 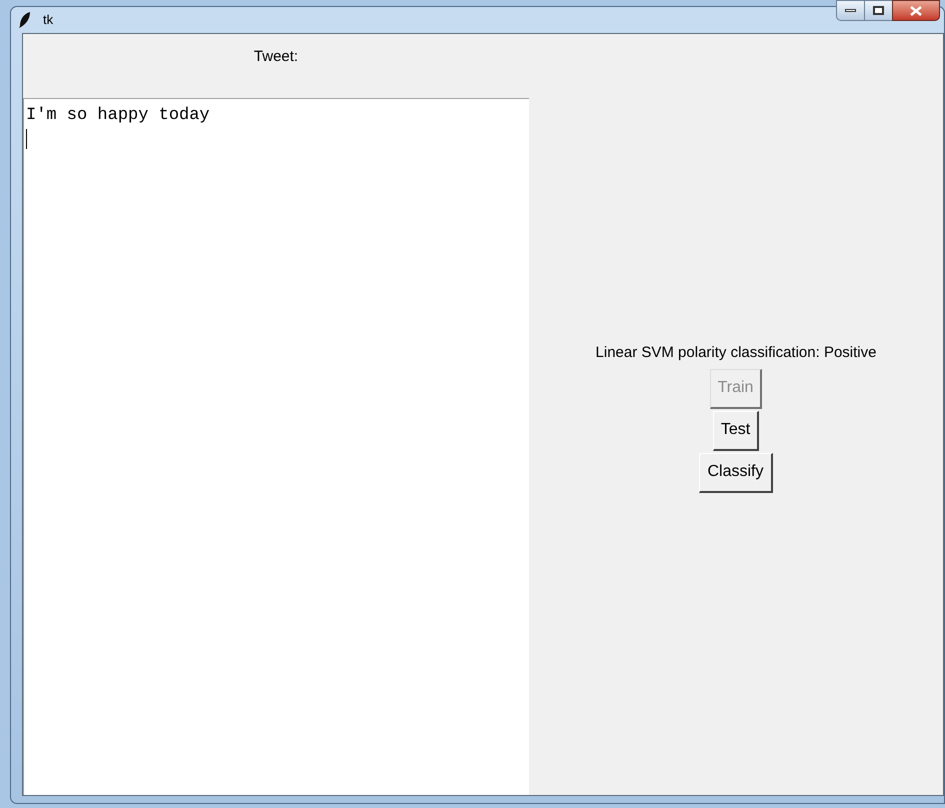 I want to click on tweet-label: Tweet:, so click(x=276, y=56).